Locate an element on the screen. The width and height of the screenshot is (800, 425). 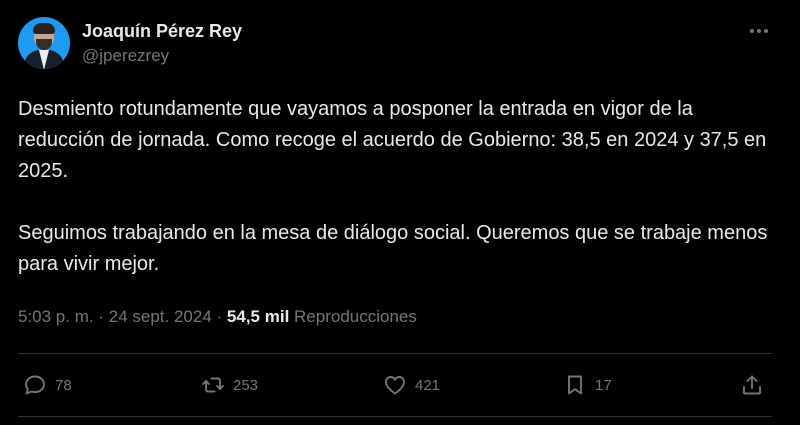
author-display-name: Joaquín Pérez Rey is located at coordinates (162, 31).